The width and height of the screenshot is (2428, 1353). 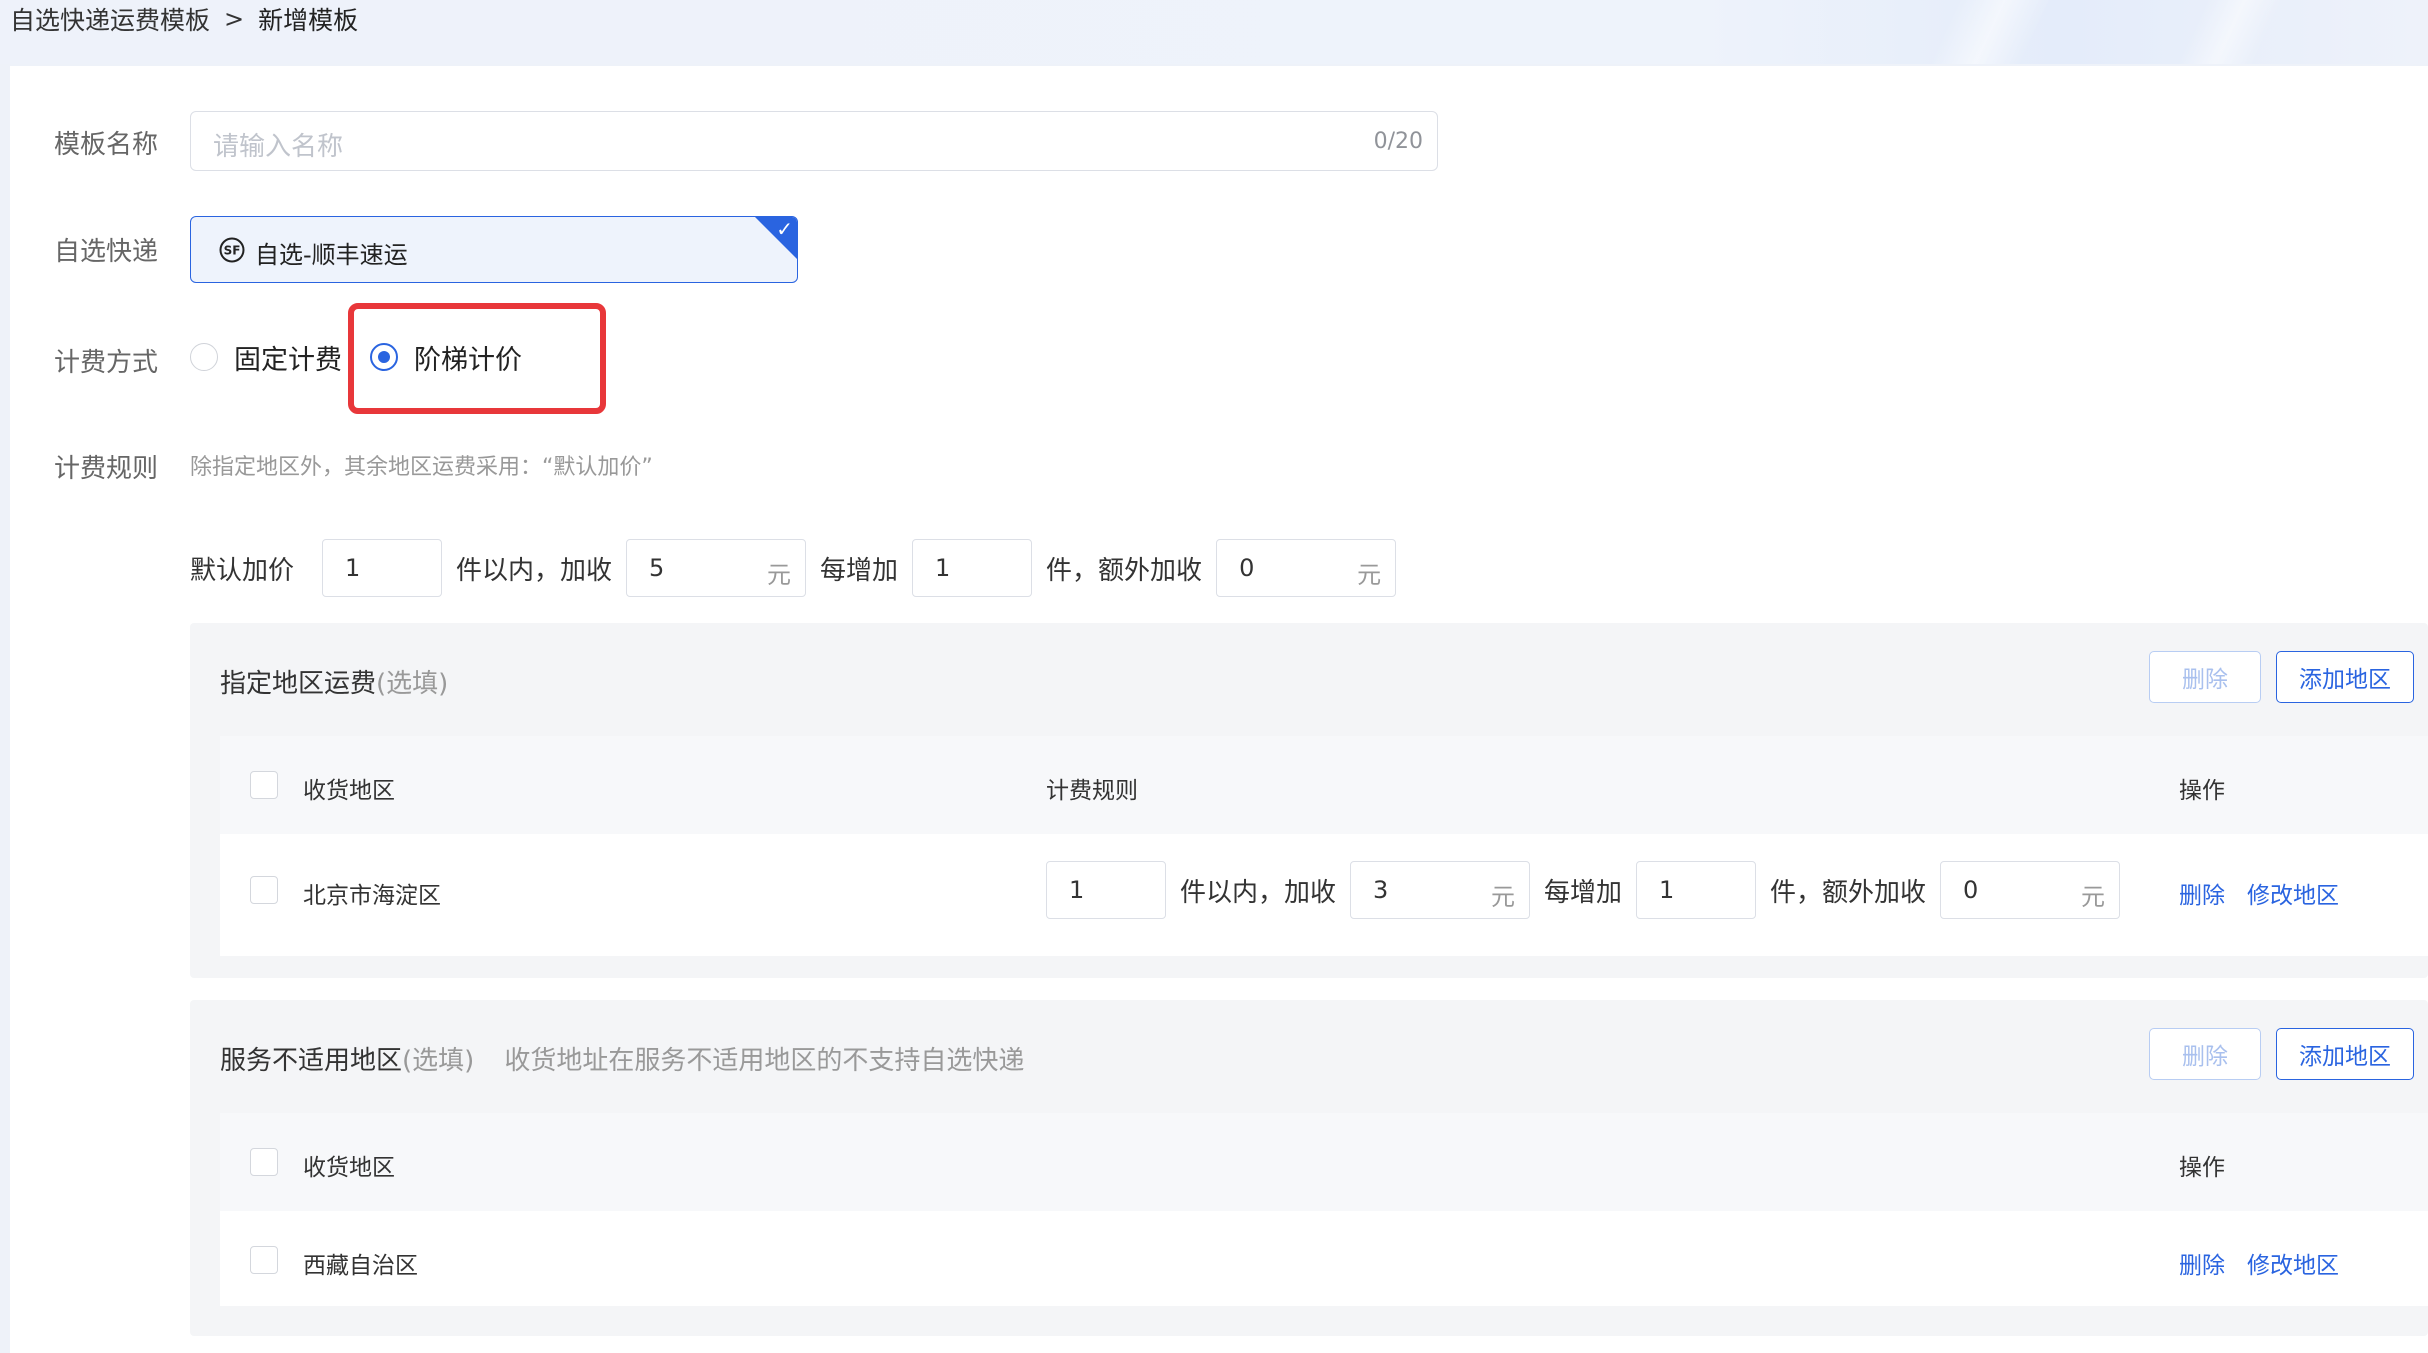 What do you see at coordinates (360, 1266) in the screenshot?
I see `region-name: 西藏自治区` at bounding box center [360, 1266].